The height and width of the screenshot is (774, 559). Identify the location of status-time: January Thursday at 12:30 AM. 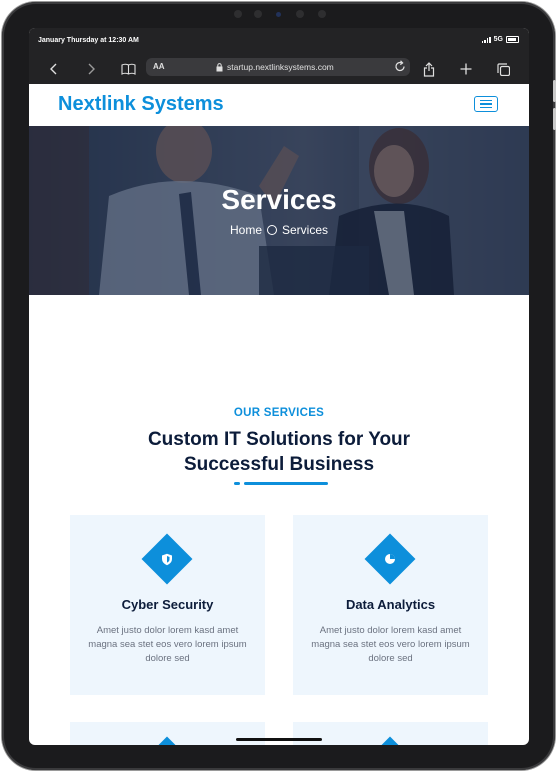
(88, 40).